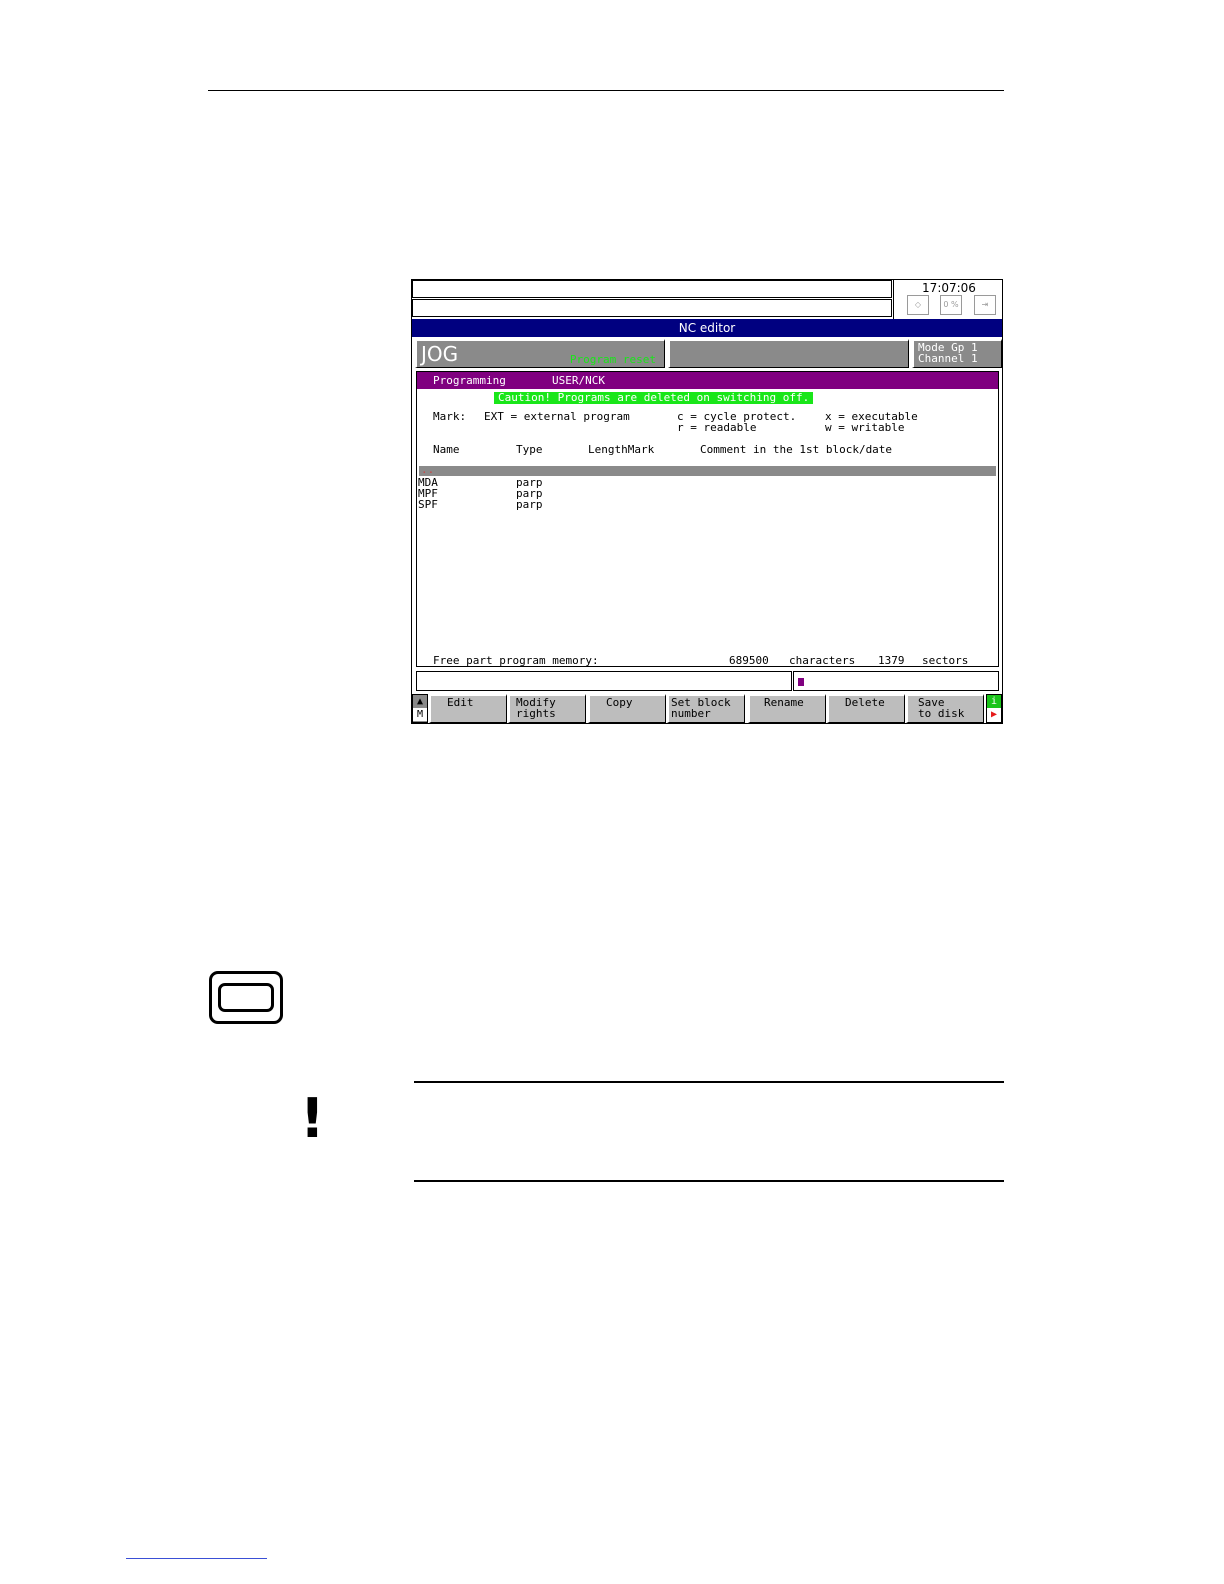 Image resolution: width=1224 pixels, height=1584 pixels. What do you see at coordinates (312, 1118) in the screenshot?
I see `exclamation-icon: !` at bounding box center [312, 1118].